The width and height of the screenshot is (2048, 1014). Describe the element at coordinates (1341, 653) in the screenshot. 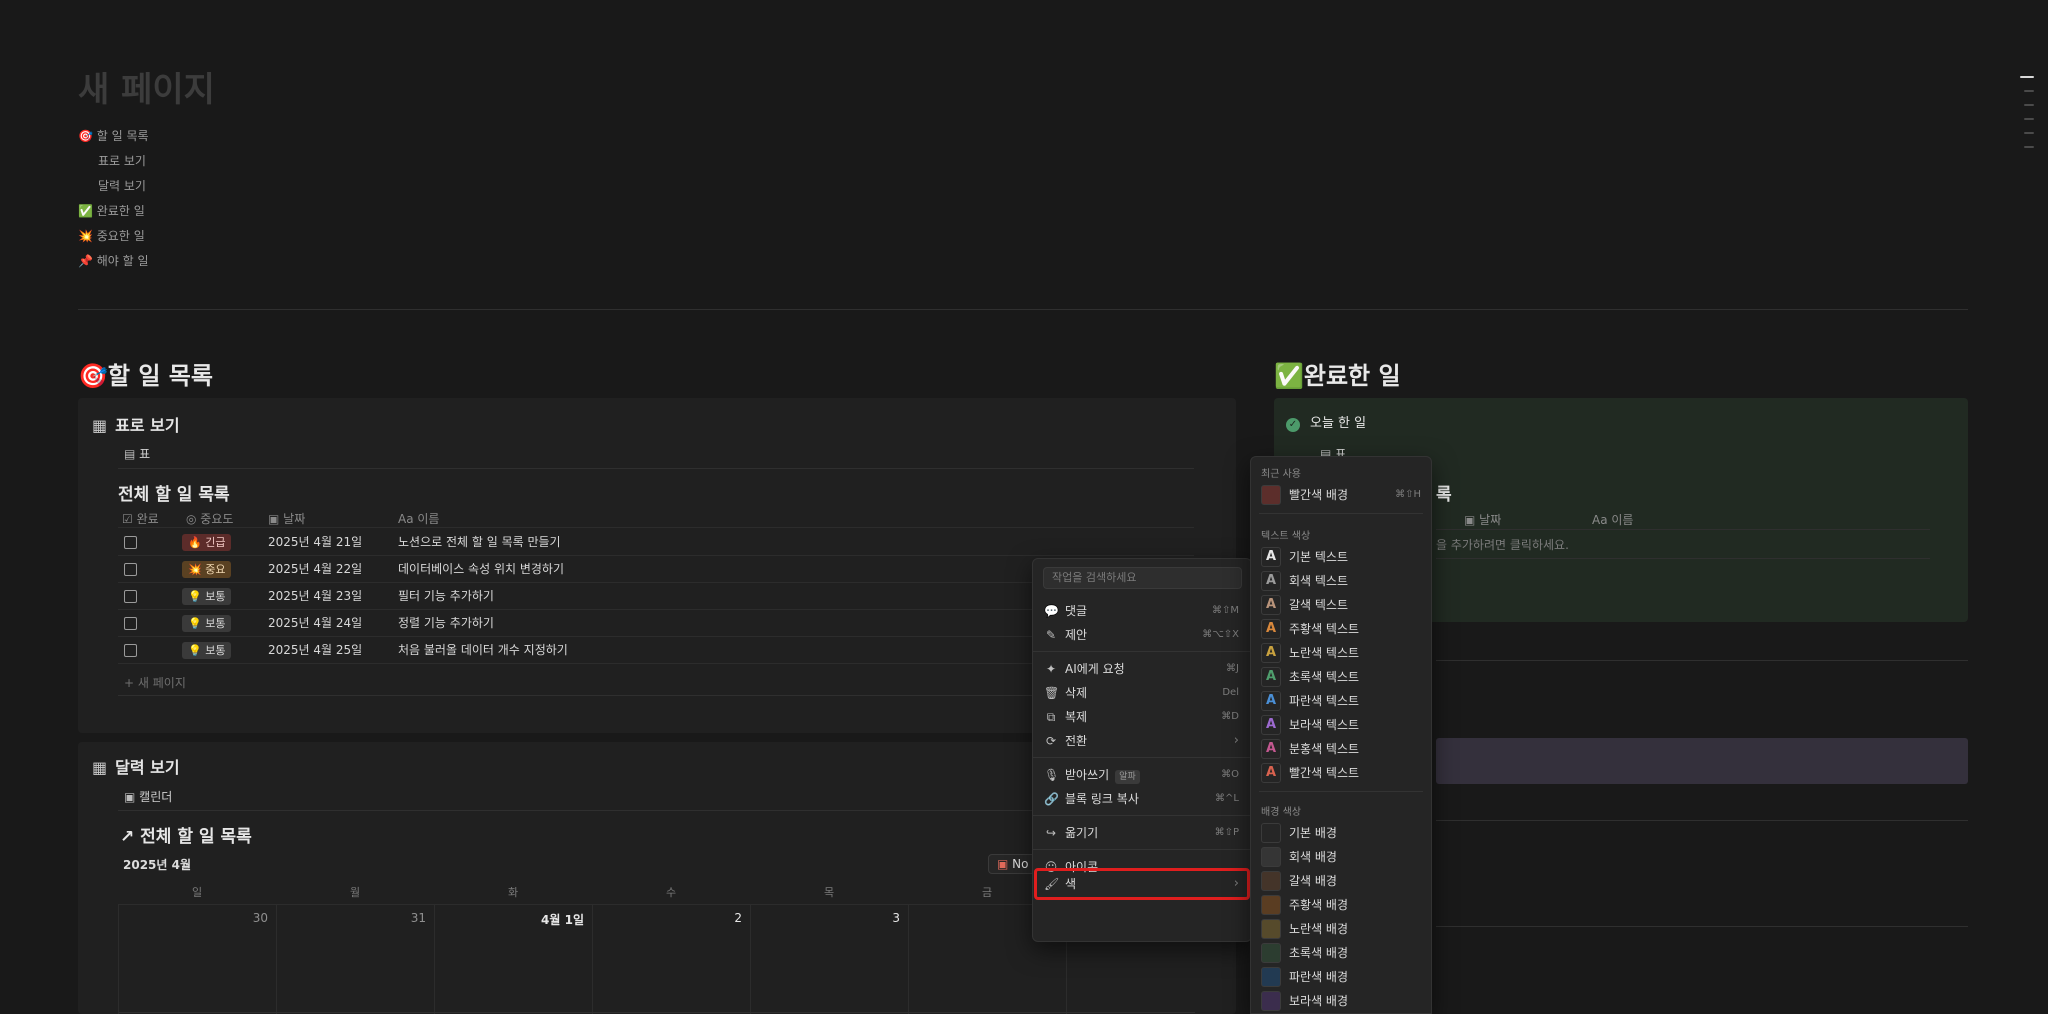

I see `color-option-yellow-text: A 노란색 텍스트` at that location.